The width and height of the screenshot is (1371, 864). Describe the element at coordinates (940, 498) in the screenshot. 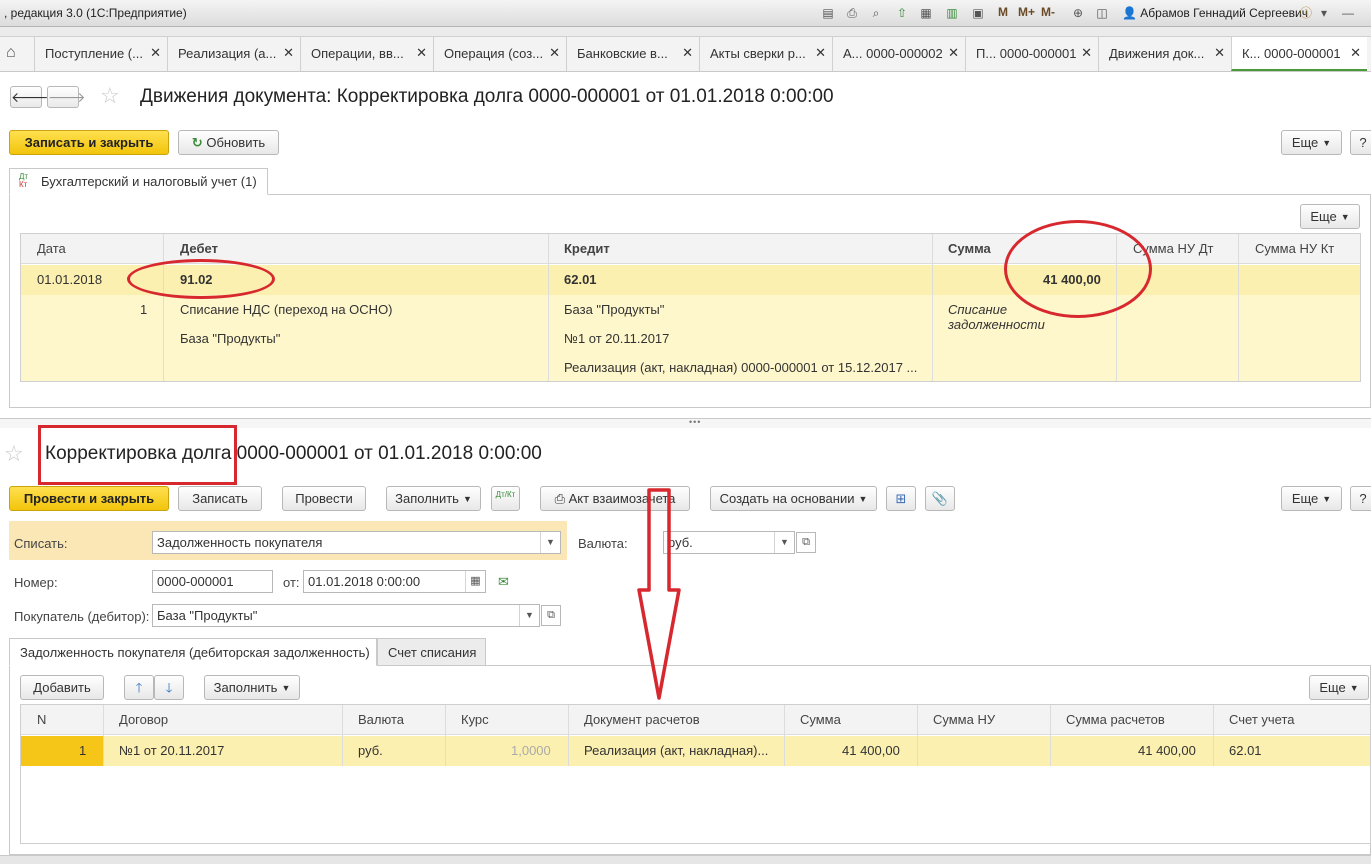

I see `attachment-icon: 📎` at that location.